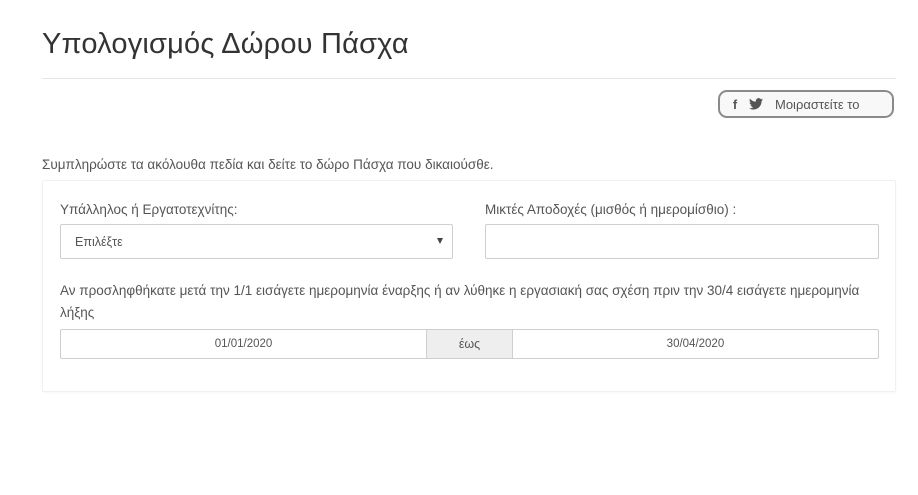 This screenshot has height=495, width=918. What do you see at coordinates (469, 78) in the screenshot?
I see `title-divider` at bounding box center [469, 78].